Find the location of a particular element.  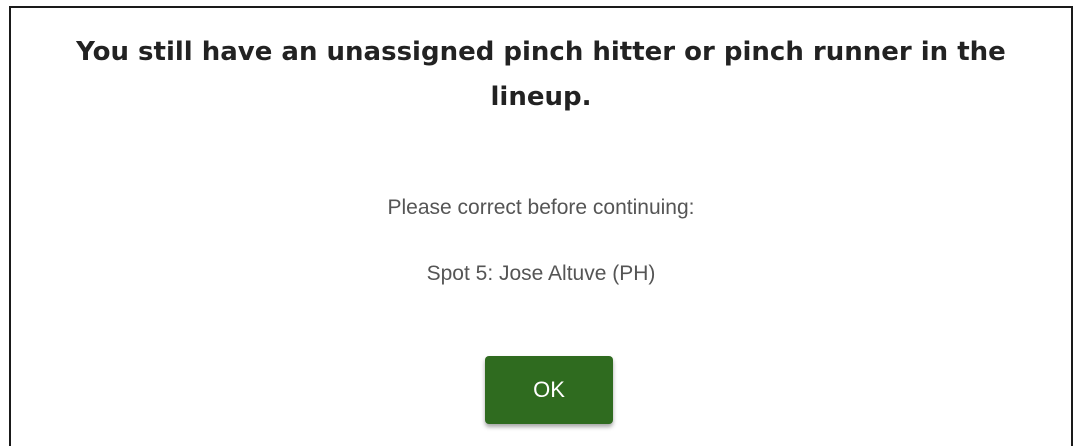

ok-button: OK is located at coordinates (549, 390).